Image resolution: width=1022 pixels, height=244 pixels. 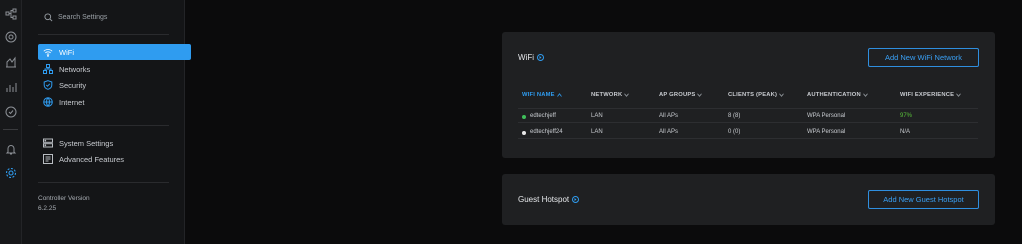 What do you see at coordinates (542, 95) in the screenshot?
I see `column-header-wifi-name: WIFI NAME` at bounding box center [542, 95].